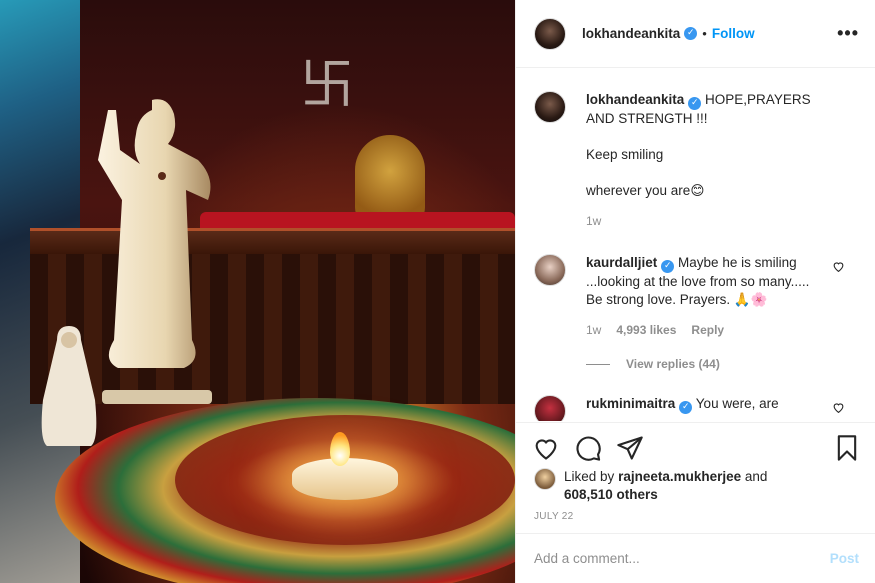  I want to click on view-replies-label: View replies (44), so click(673, 364).